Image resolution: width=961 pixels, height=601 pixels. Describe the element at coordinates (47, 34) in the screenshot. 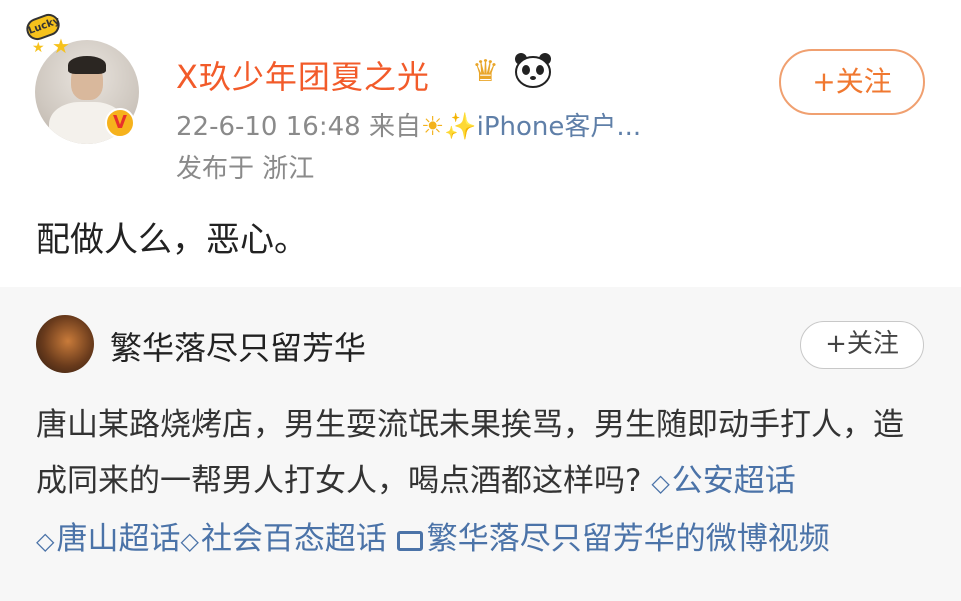

I see `lucky-sticker-icon: Lucky ★ ★` at that location.